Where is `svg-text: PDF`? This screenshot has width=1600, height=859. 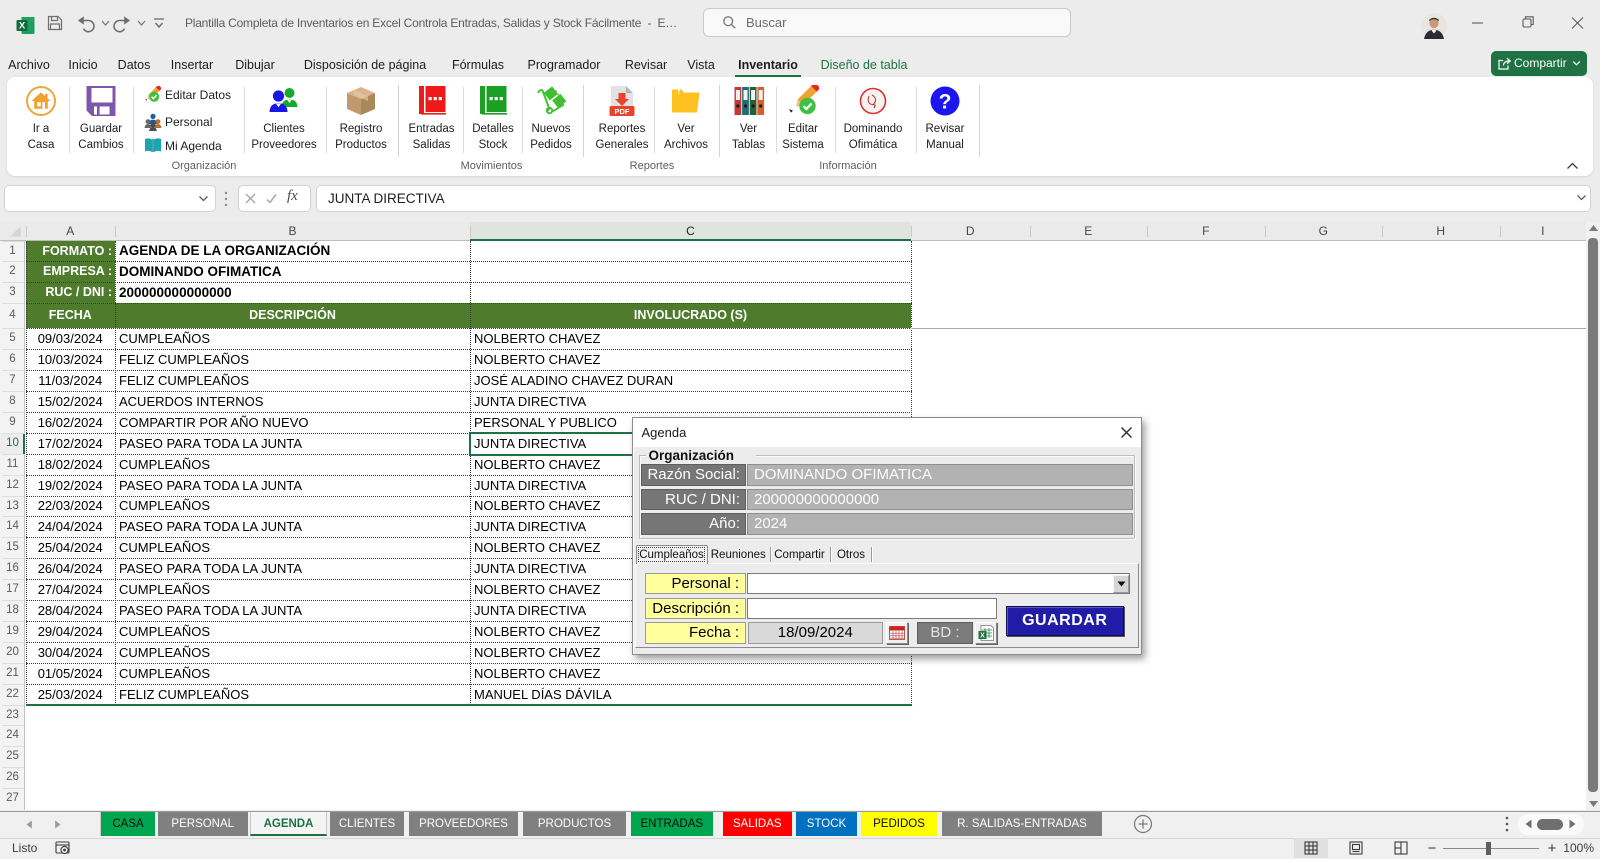
svg-text: PDF is located at coordinates (622, 111).